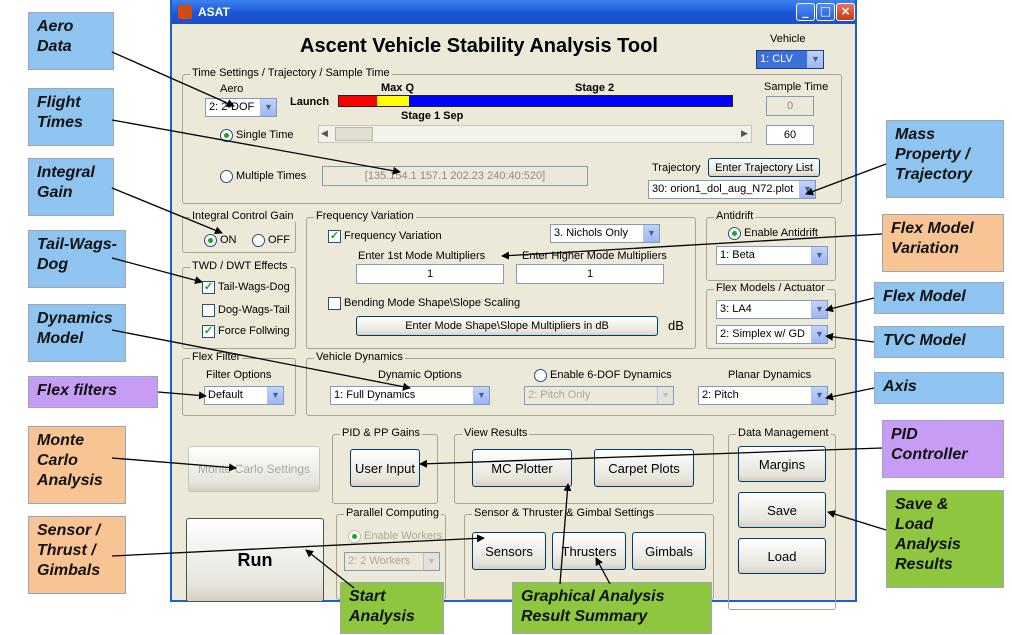 This screenshot has width=1012, height=635. Describe the element at coordinates (265, 135) in the screenshot. I see `single-time-label: Single Time` at that location.